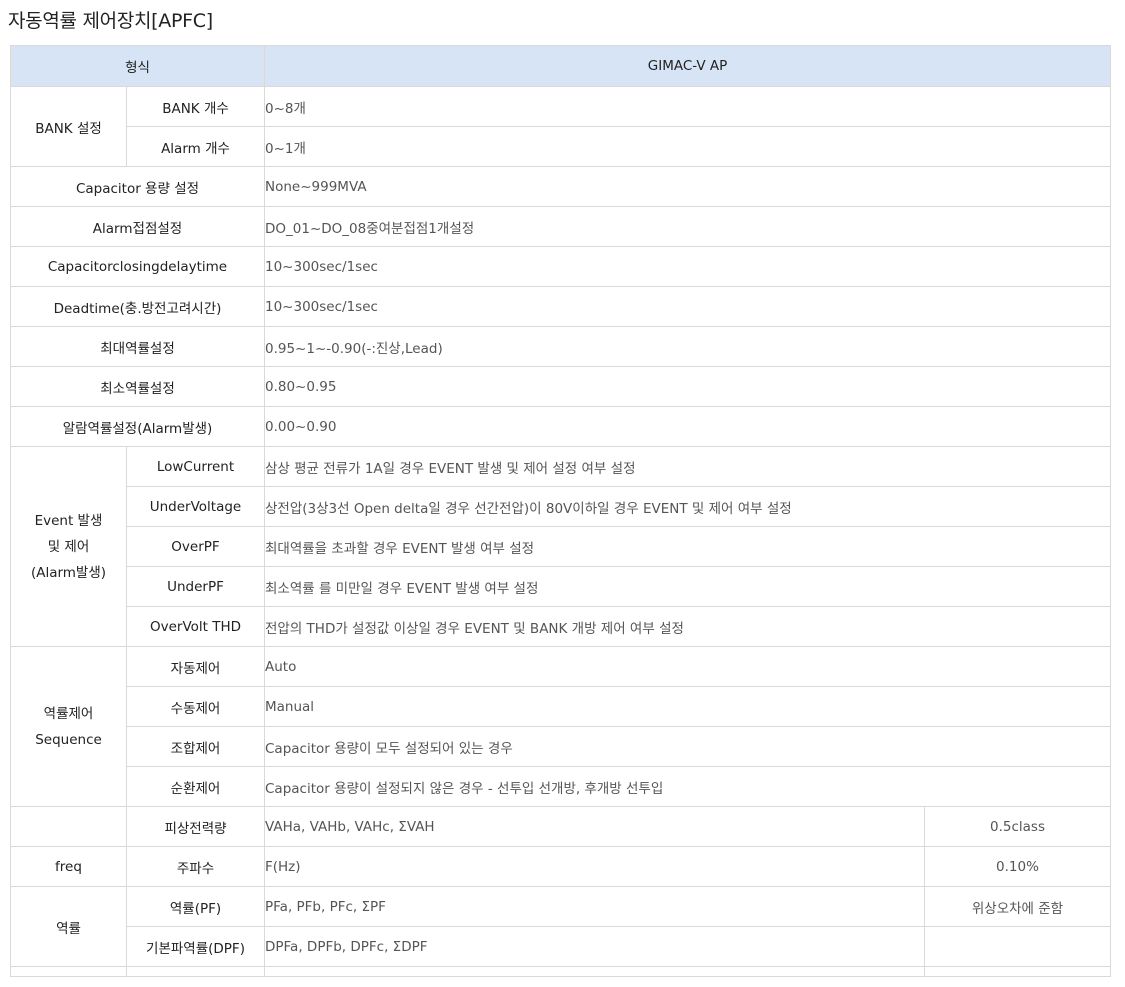 The image size is (1125, 987). I want to click on row-accuracy: 위상오차에 준함, so click(1017, 906).